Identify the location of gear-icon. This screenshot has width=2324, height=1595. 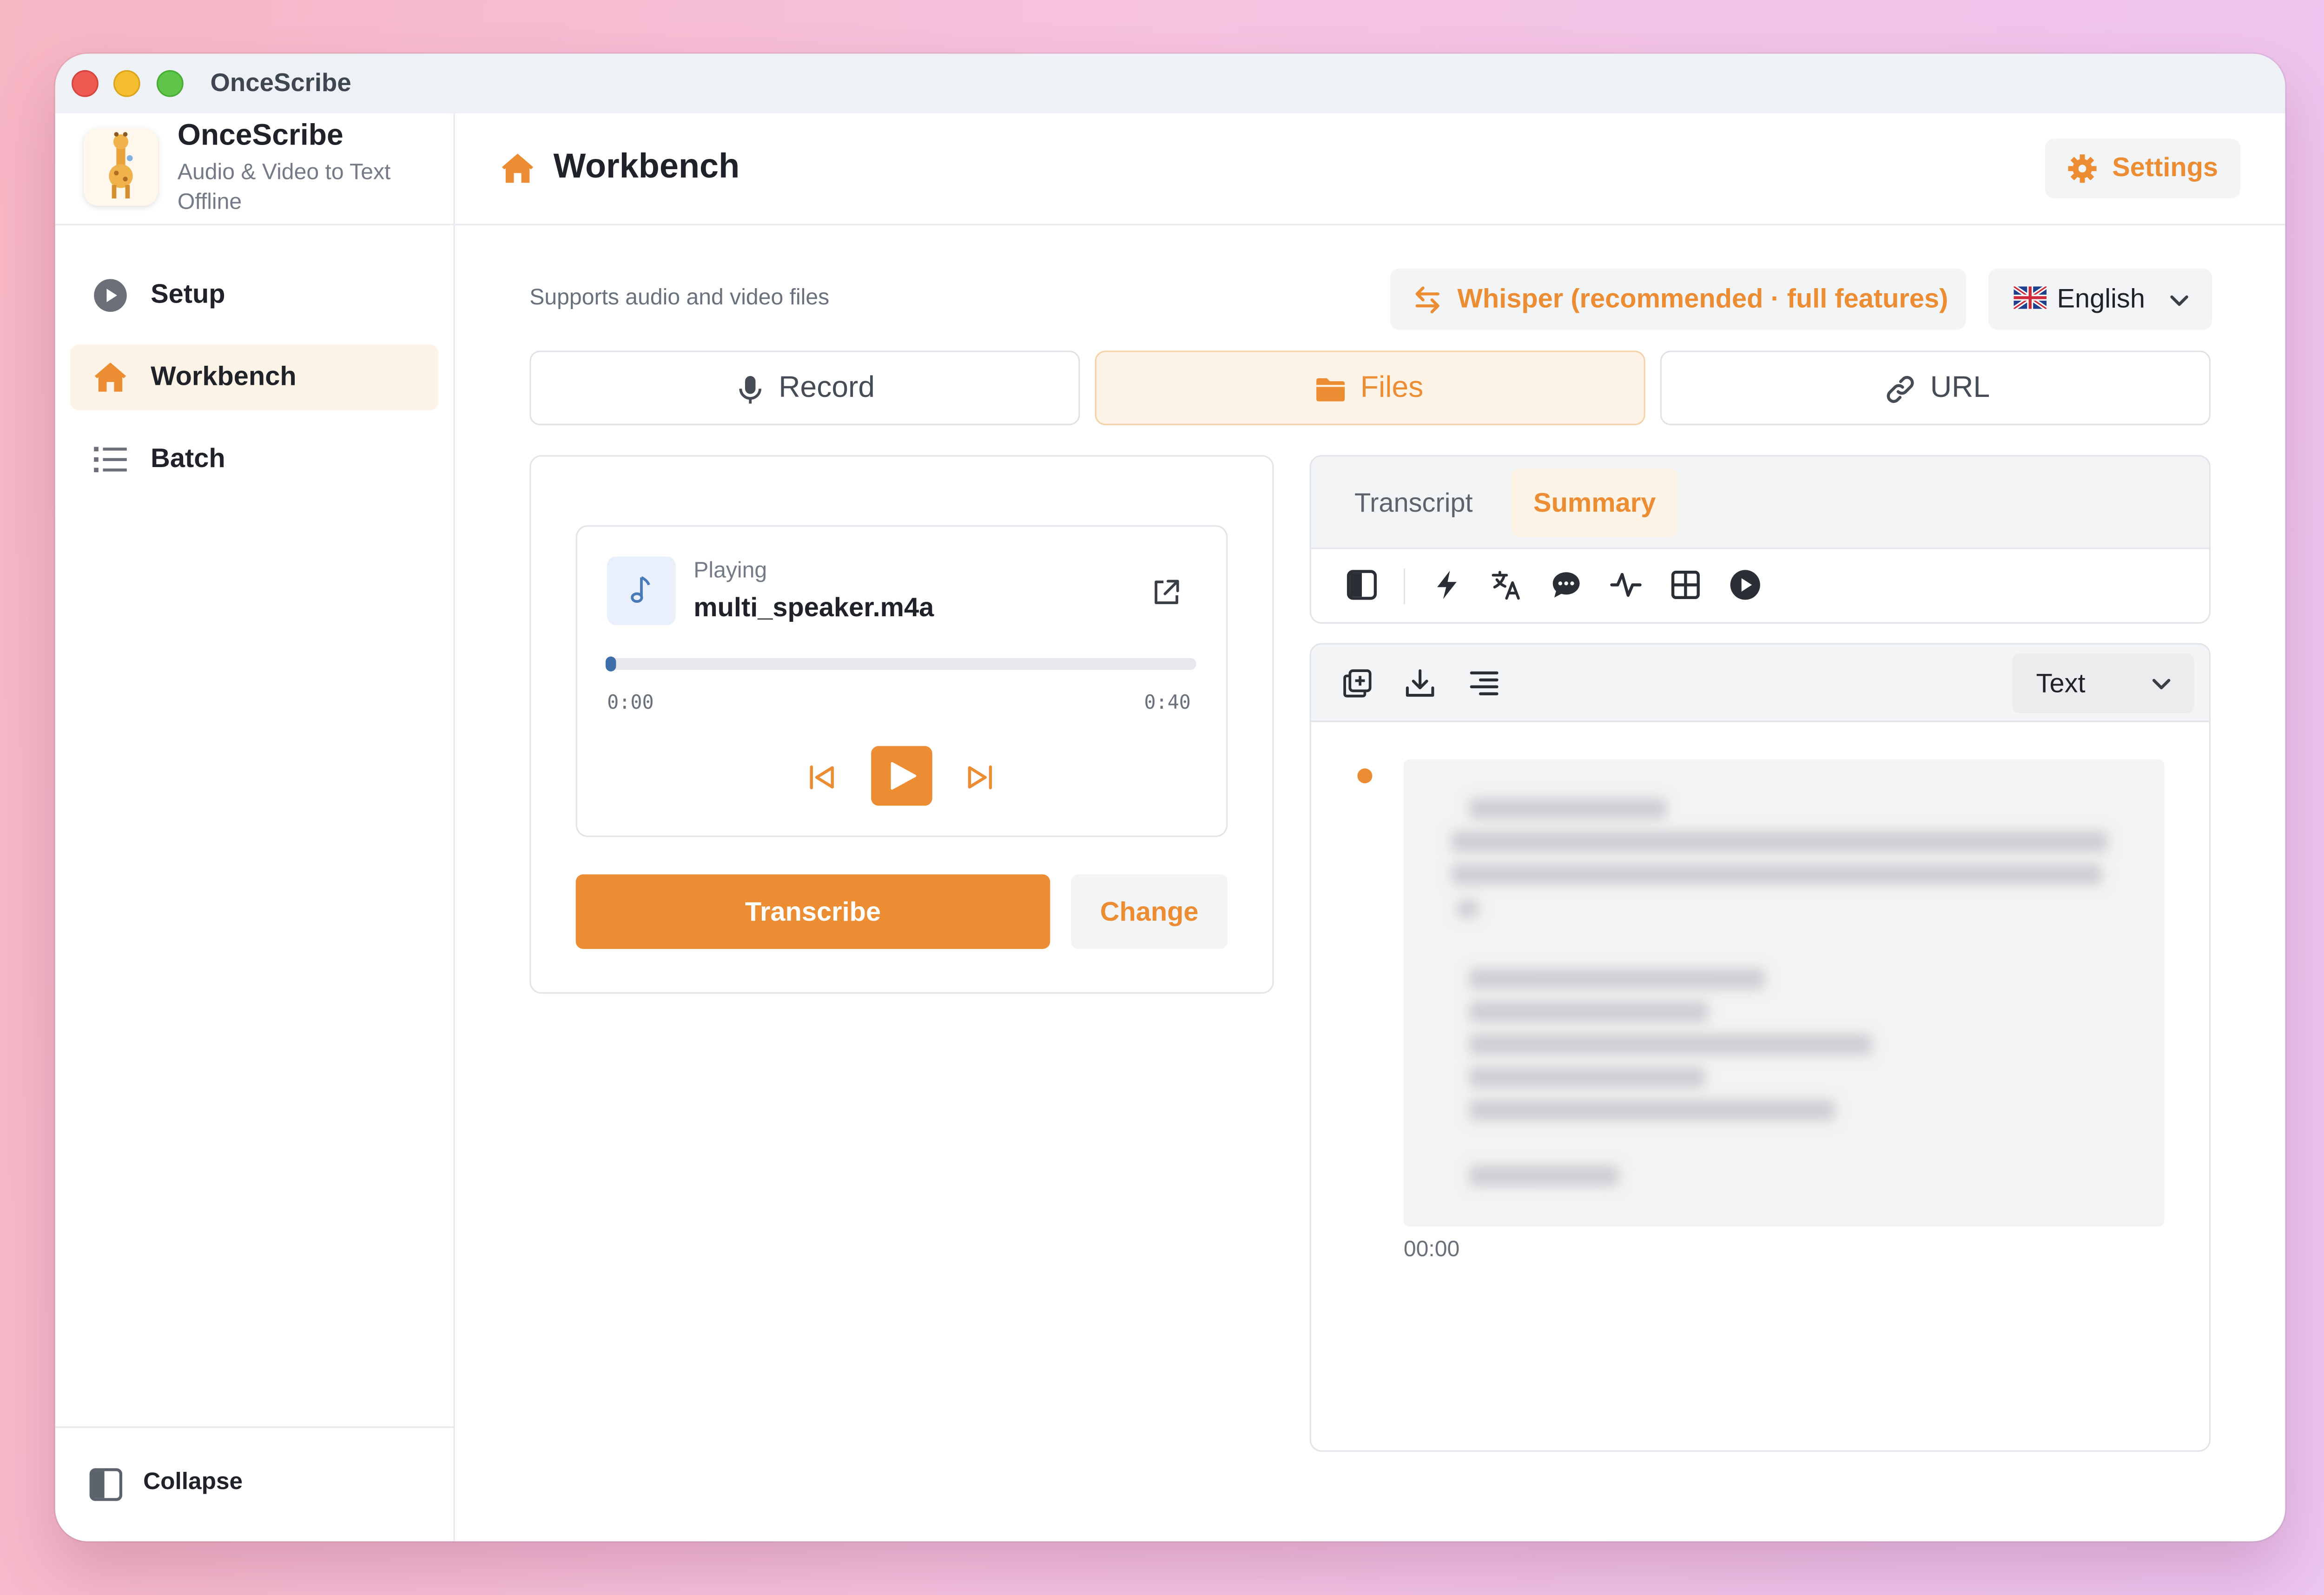
(2082, 168).